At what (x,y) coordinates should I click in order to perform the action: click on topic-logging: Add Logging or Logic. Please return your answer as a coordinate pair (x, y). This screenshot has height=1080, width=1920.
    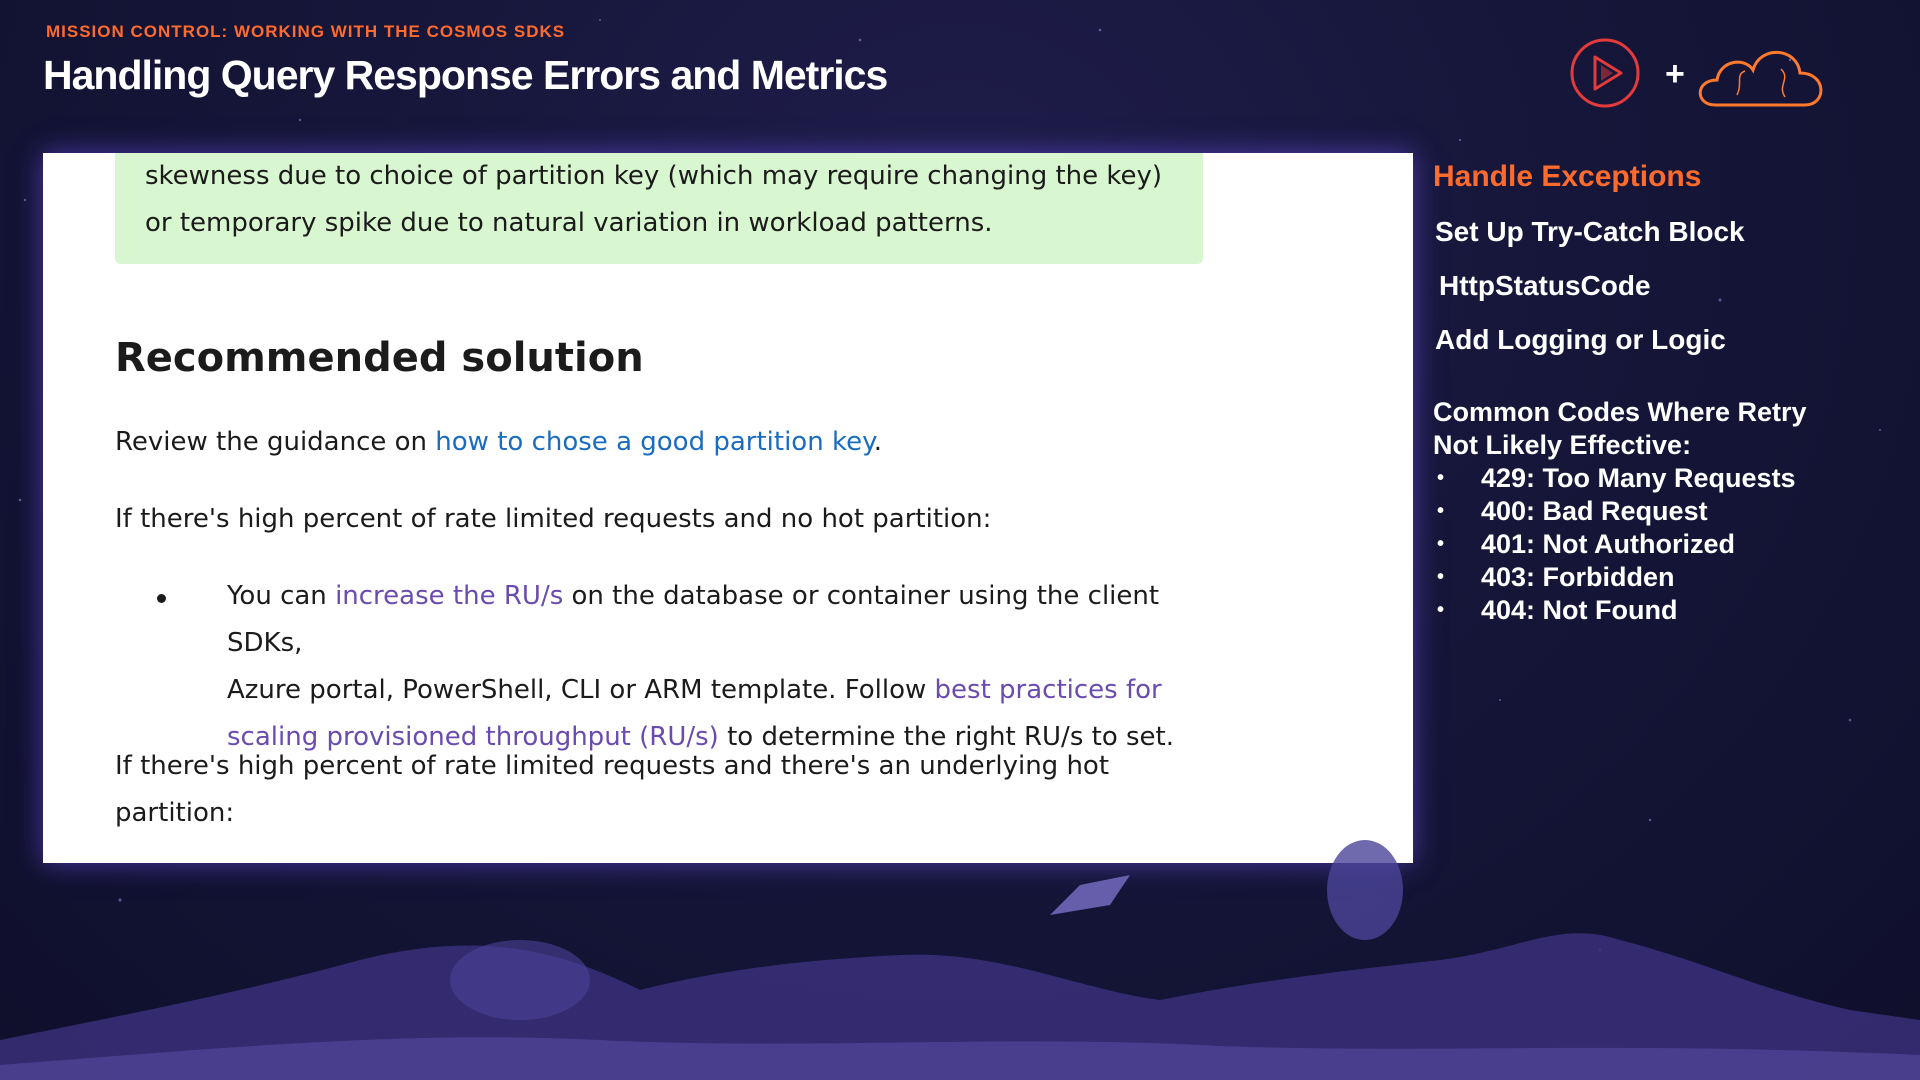
    Looking at the image, I should click on (1580, 339).